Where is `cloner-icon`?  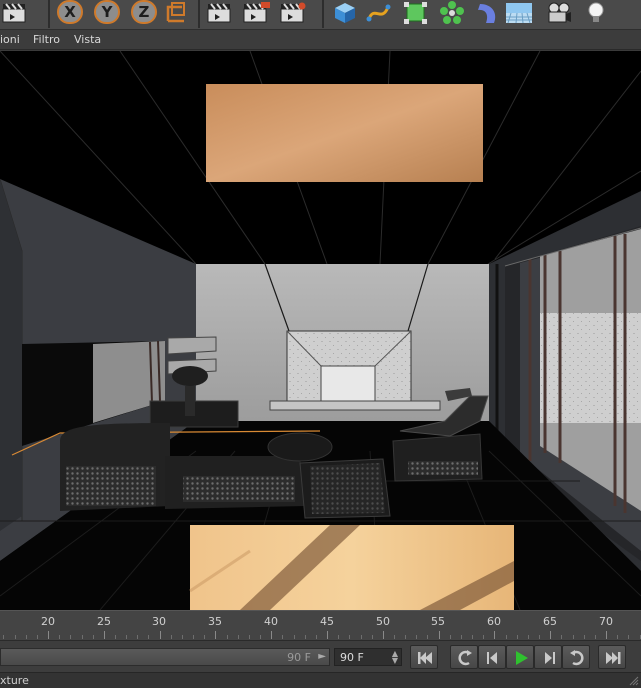
cloner-icon is located at coordinates (452, 13).